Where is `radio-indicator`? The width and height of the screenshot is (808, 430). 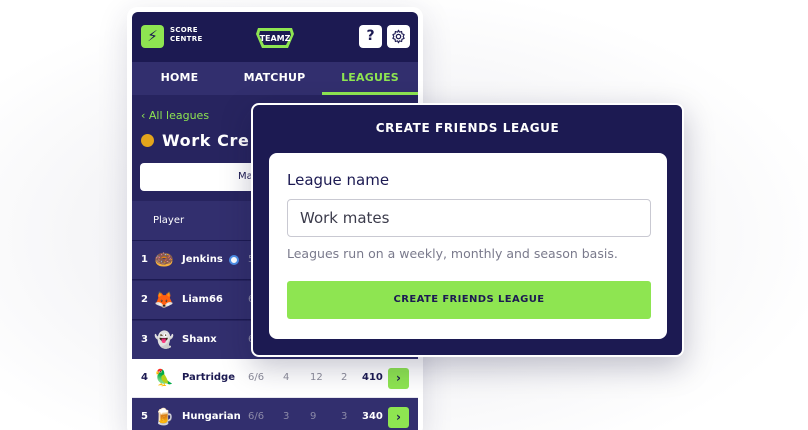
radio-indicator is located at coordinates (234, 260).